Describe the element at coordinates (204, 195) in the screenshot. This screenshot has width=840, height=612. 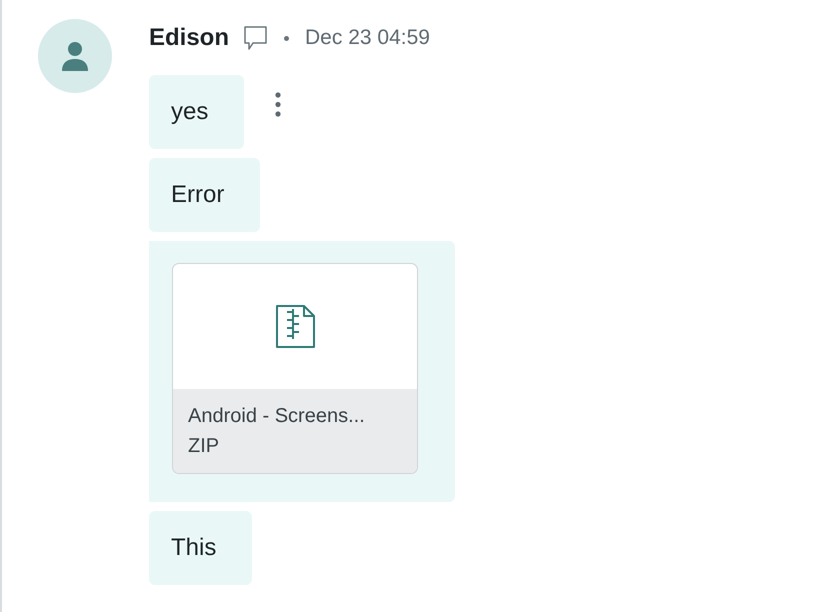
I see `message-bubble: Error` at that location.